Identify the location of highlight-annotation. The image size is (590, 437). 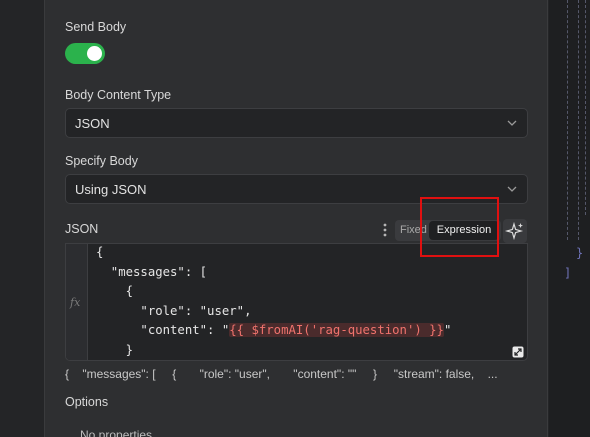
(459, 227).